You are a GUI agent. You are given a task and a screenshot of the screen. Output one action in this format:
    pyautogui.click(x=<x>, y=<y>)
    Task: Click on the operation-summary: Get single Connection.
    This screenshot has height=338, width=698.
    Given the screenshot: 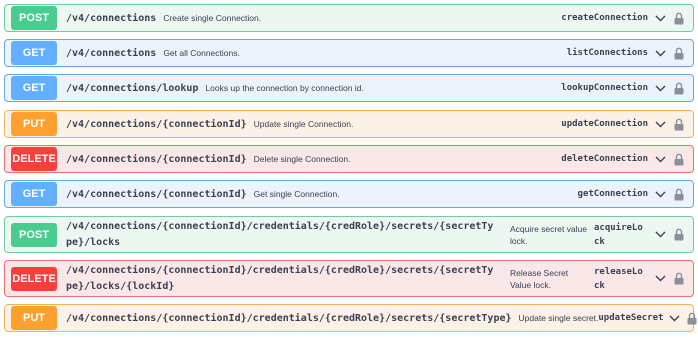 What is the action you would take?
    pyautogui.click(x=296, y=194)
    